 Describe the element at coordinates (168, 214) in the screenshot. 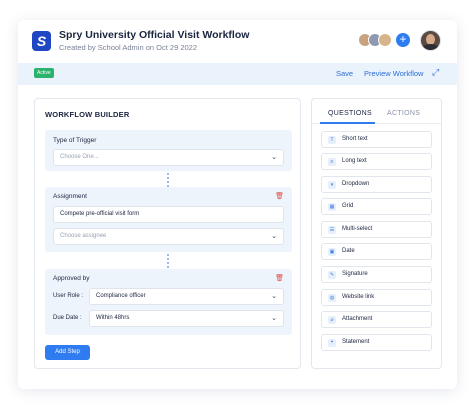

I see `task-input: Compete pre-official visit form` at that location.